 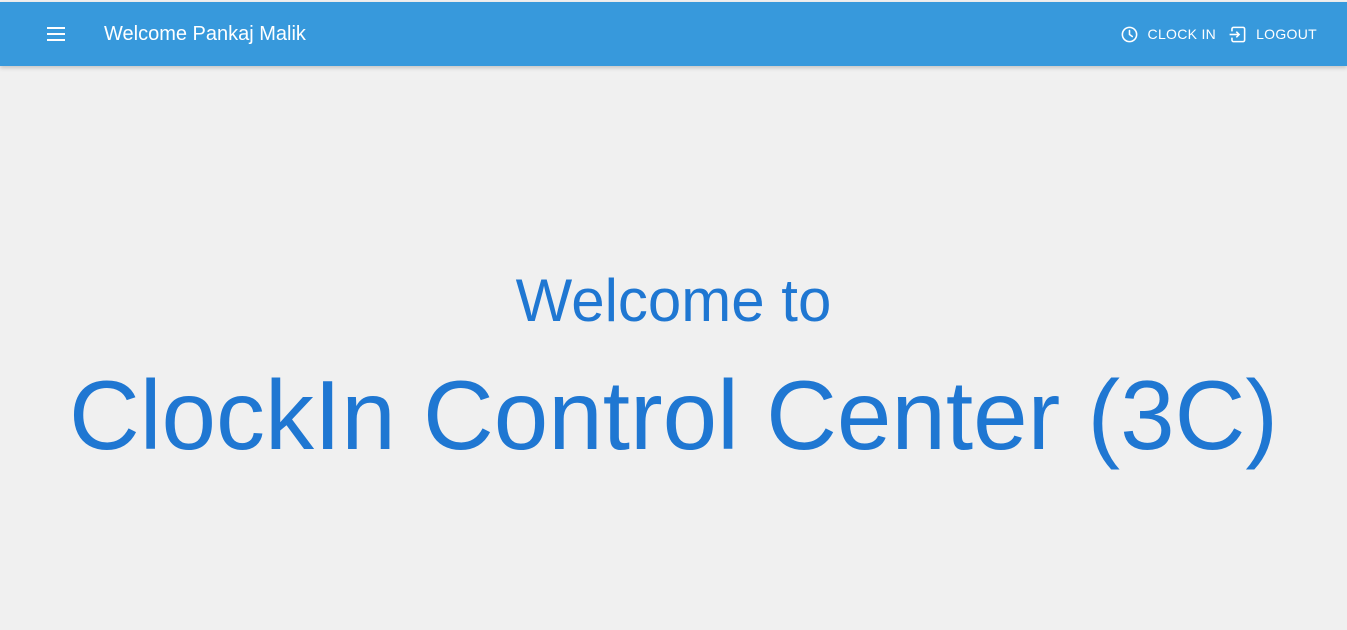 I want to click on logout-icon, so click(x=1237, y=34).